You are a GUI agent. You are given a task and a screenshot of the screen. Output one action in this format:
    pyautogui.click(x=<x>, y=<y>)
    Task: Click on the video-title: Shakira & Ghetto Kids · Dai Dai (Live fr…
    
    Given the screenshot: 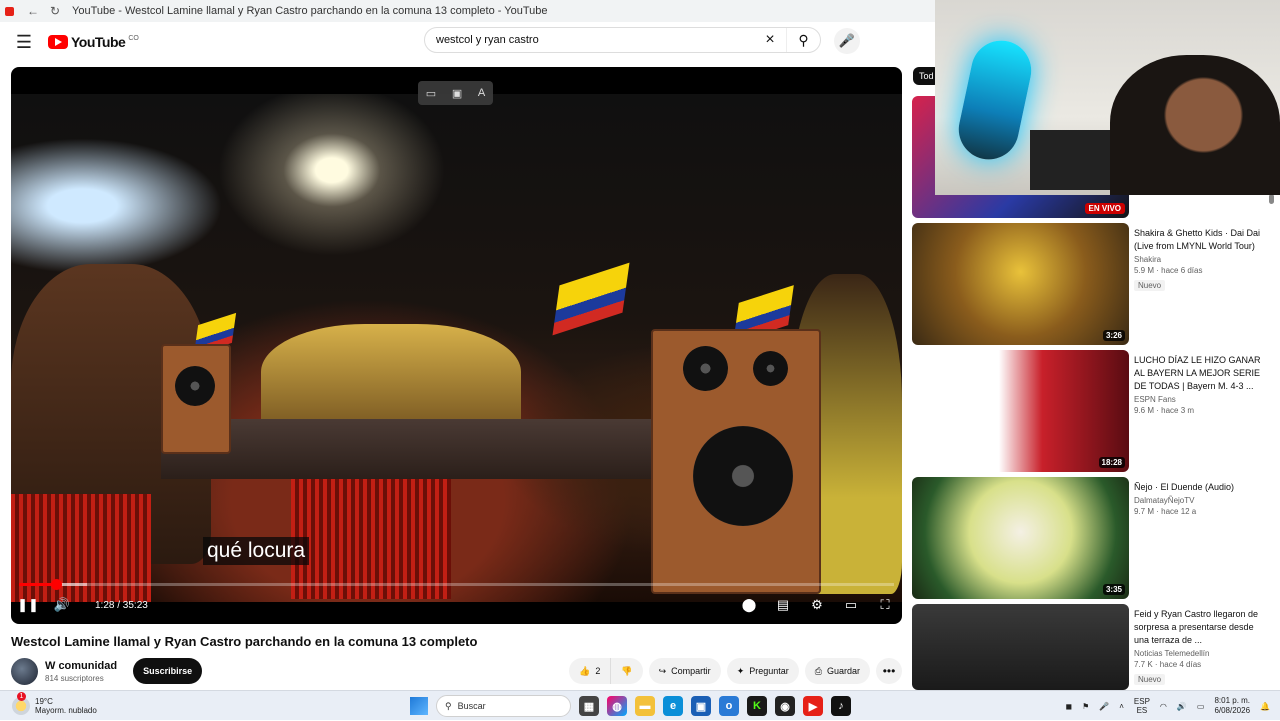 What is the action you would take?
    pyautogui.click(x=1199, y=240)
    